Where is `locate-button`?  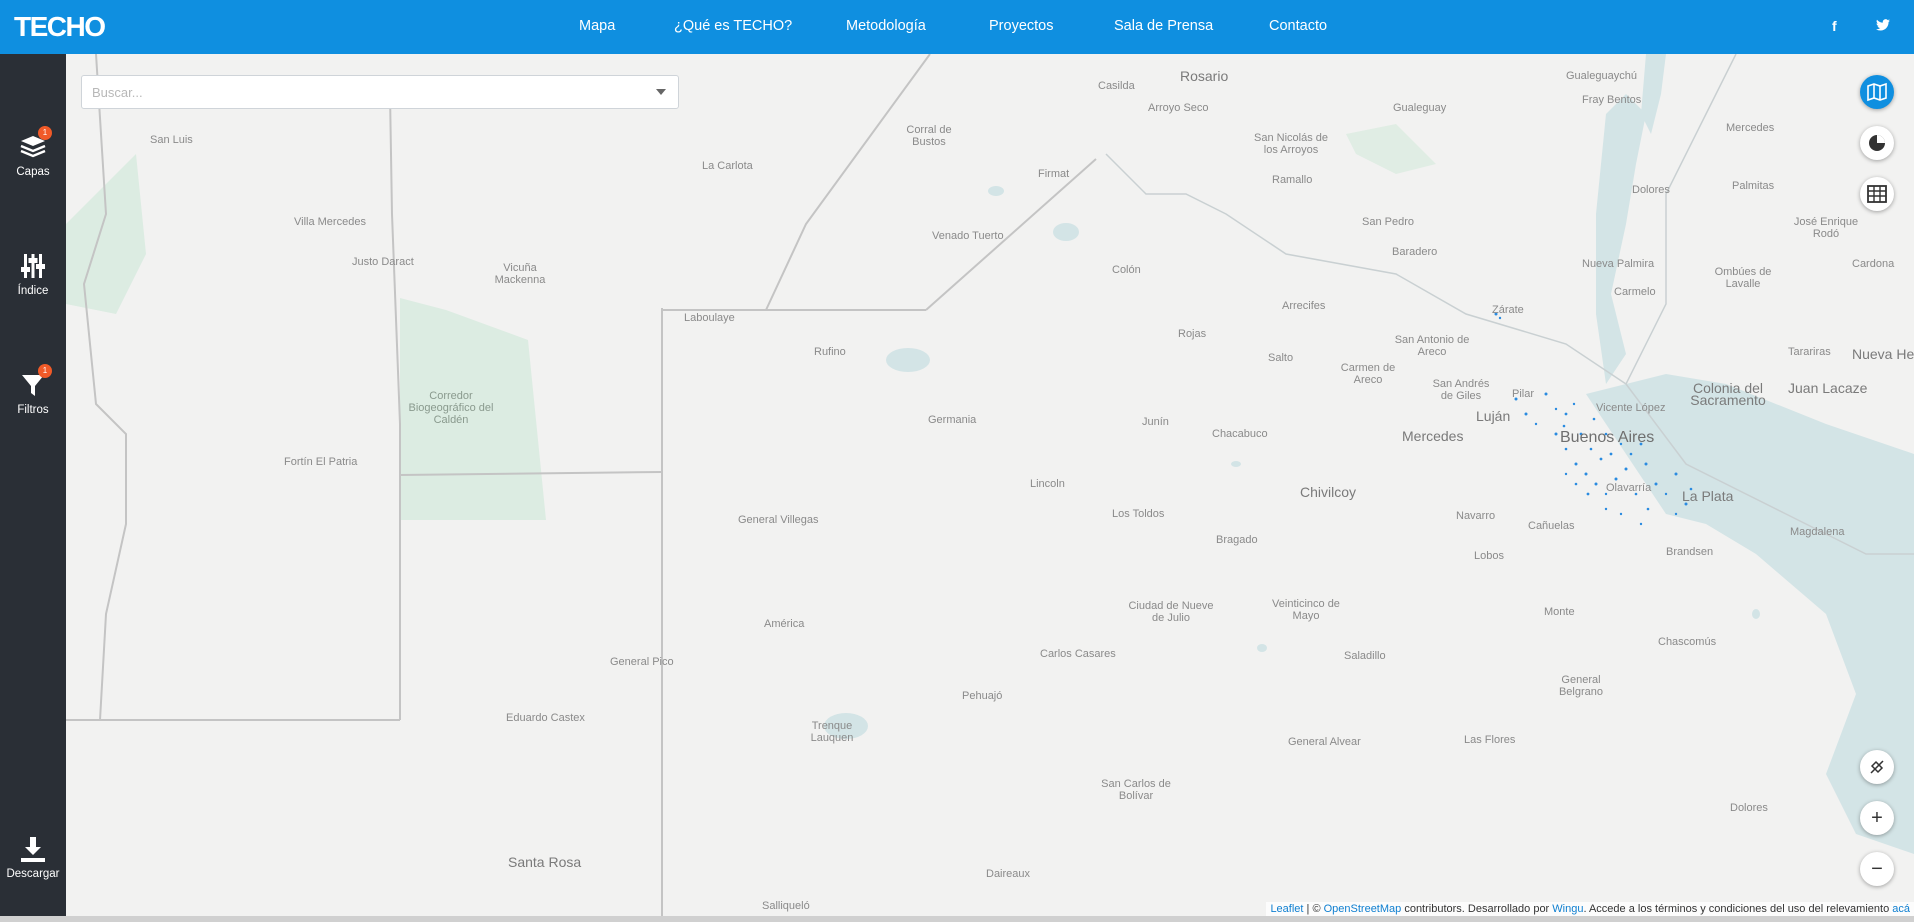 locate-button is located at coordinates (1877, 767).